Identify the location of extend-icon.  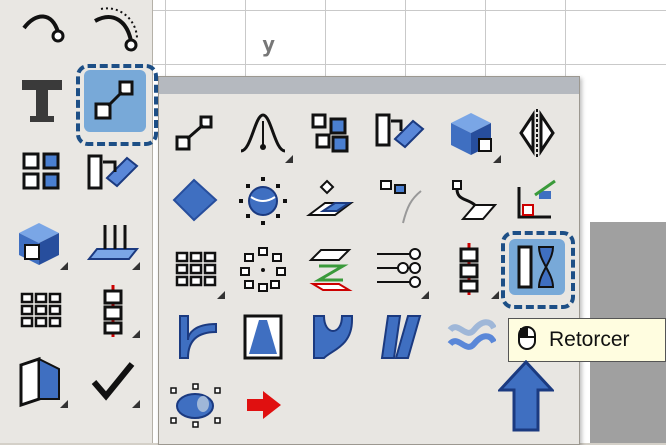
(399, 201).